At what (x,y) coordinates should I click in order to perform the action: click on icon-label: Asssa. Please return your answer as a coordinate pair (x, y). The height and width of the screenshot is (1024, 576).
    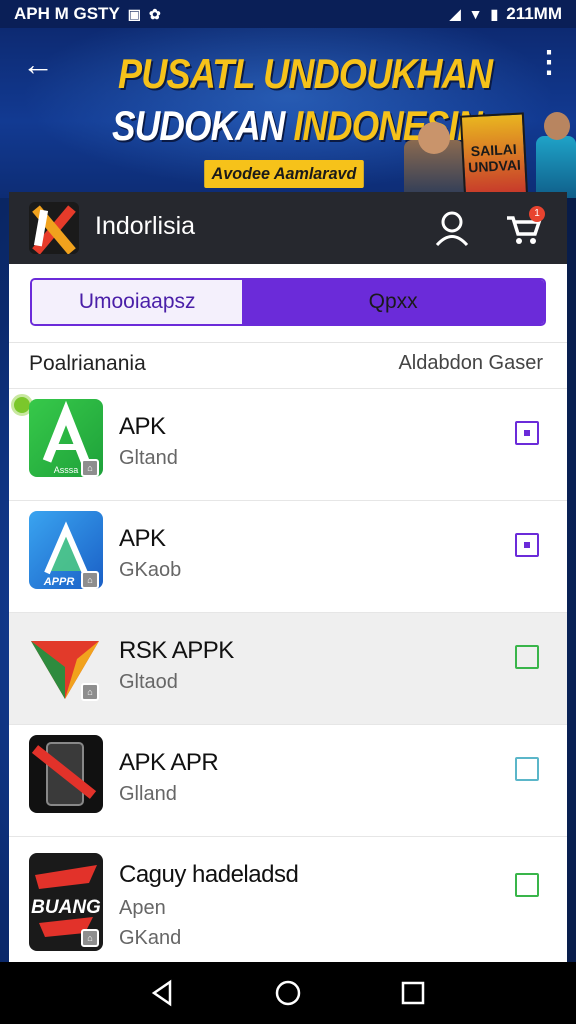
    Looking at the image, I should click on (66, 470).